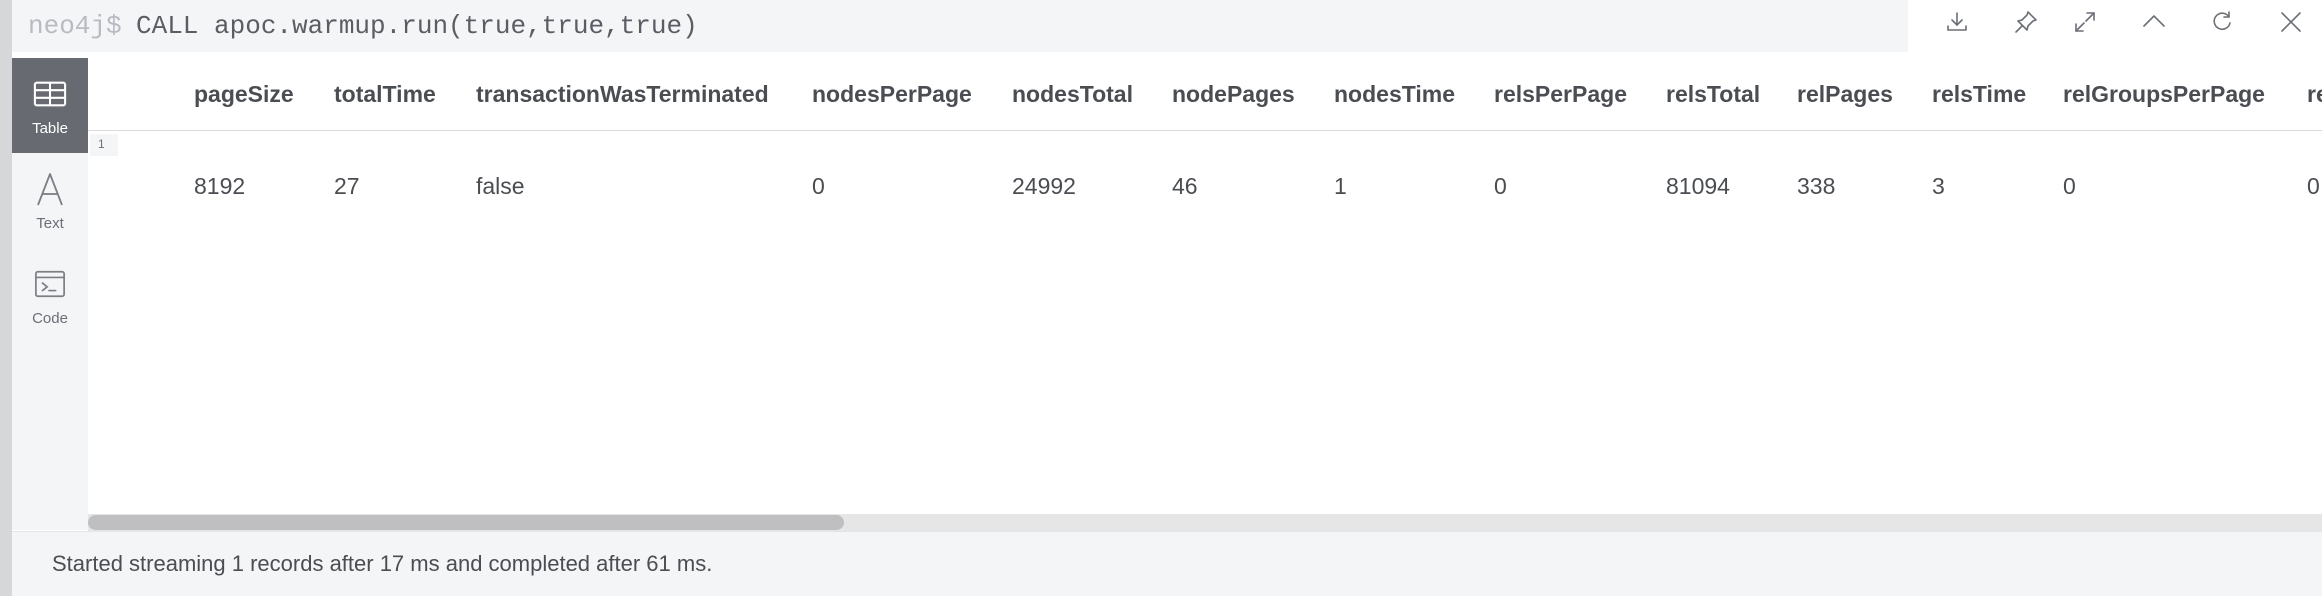 The height and width of the screenshot is (596, 2322). Describe the element at coordinates (1979, 94) in the screenshot. I see `column-header: relsTime` at that location.